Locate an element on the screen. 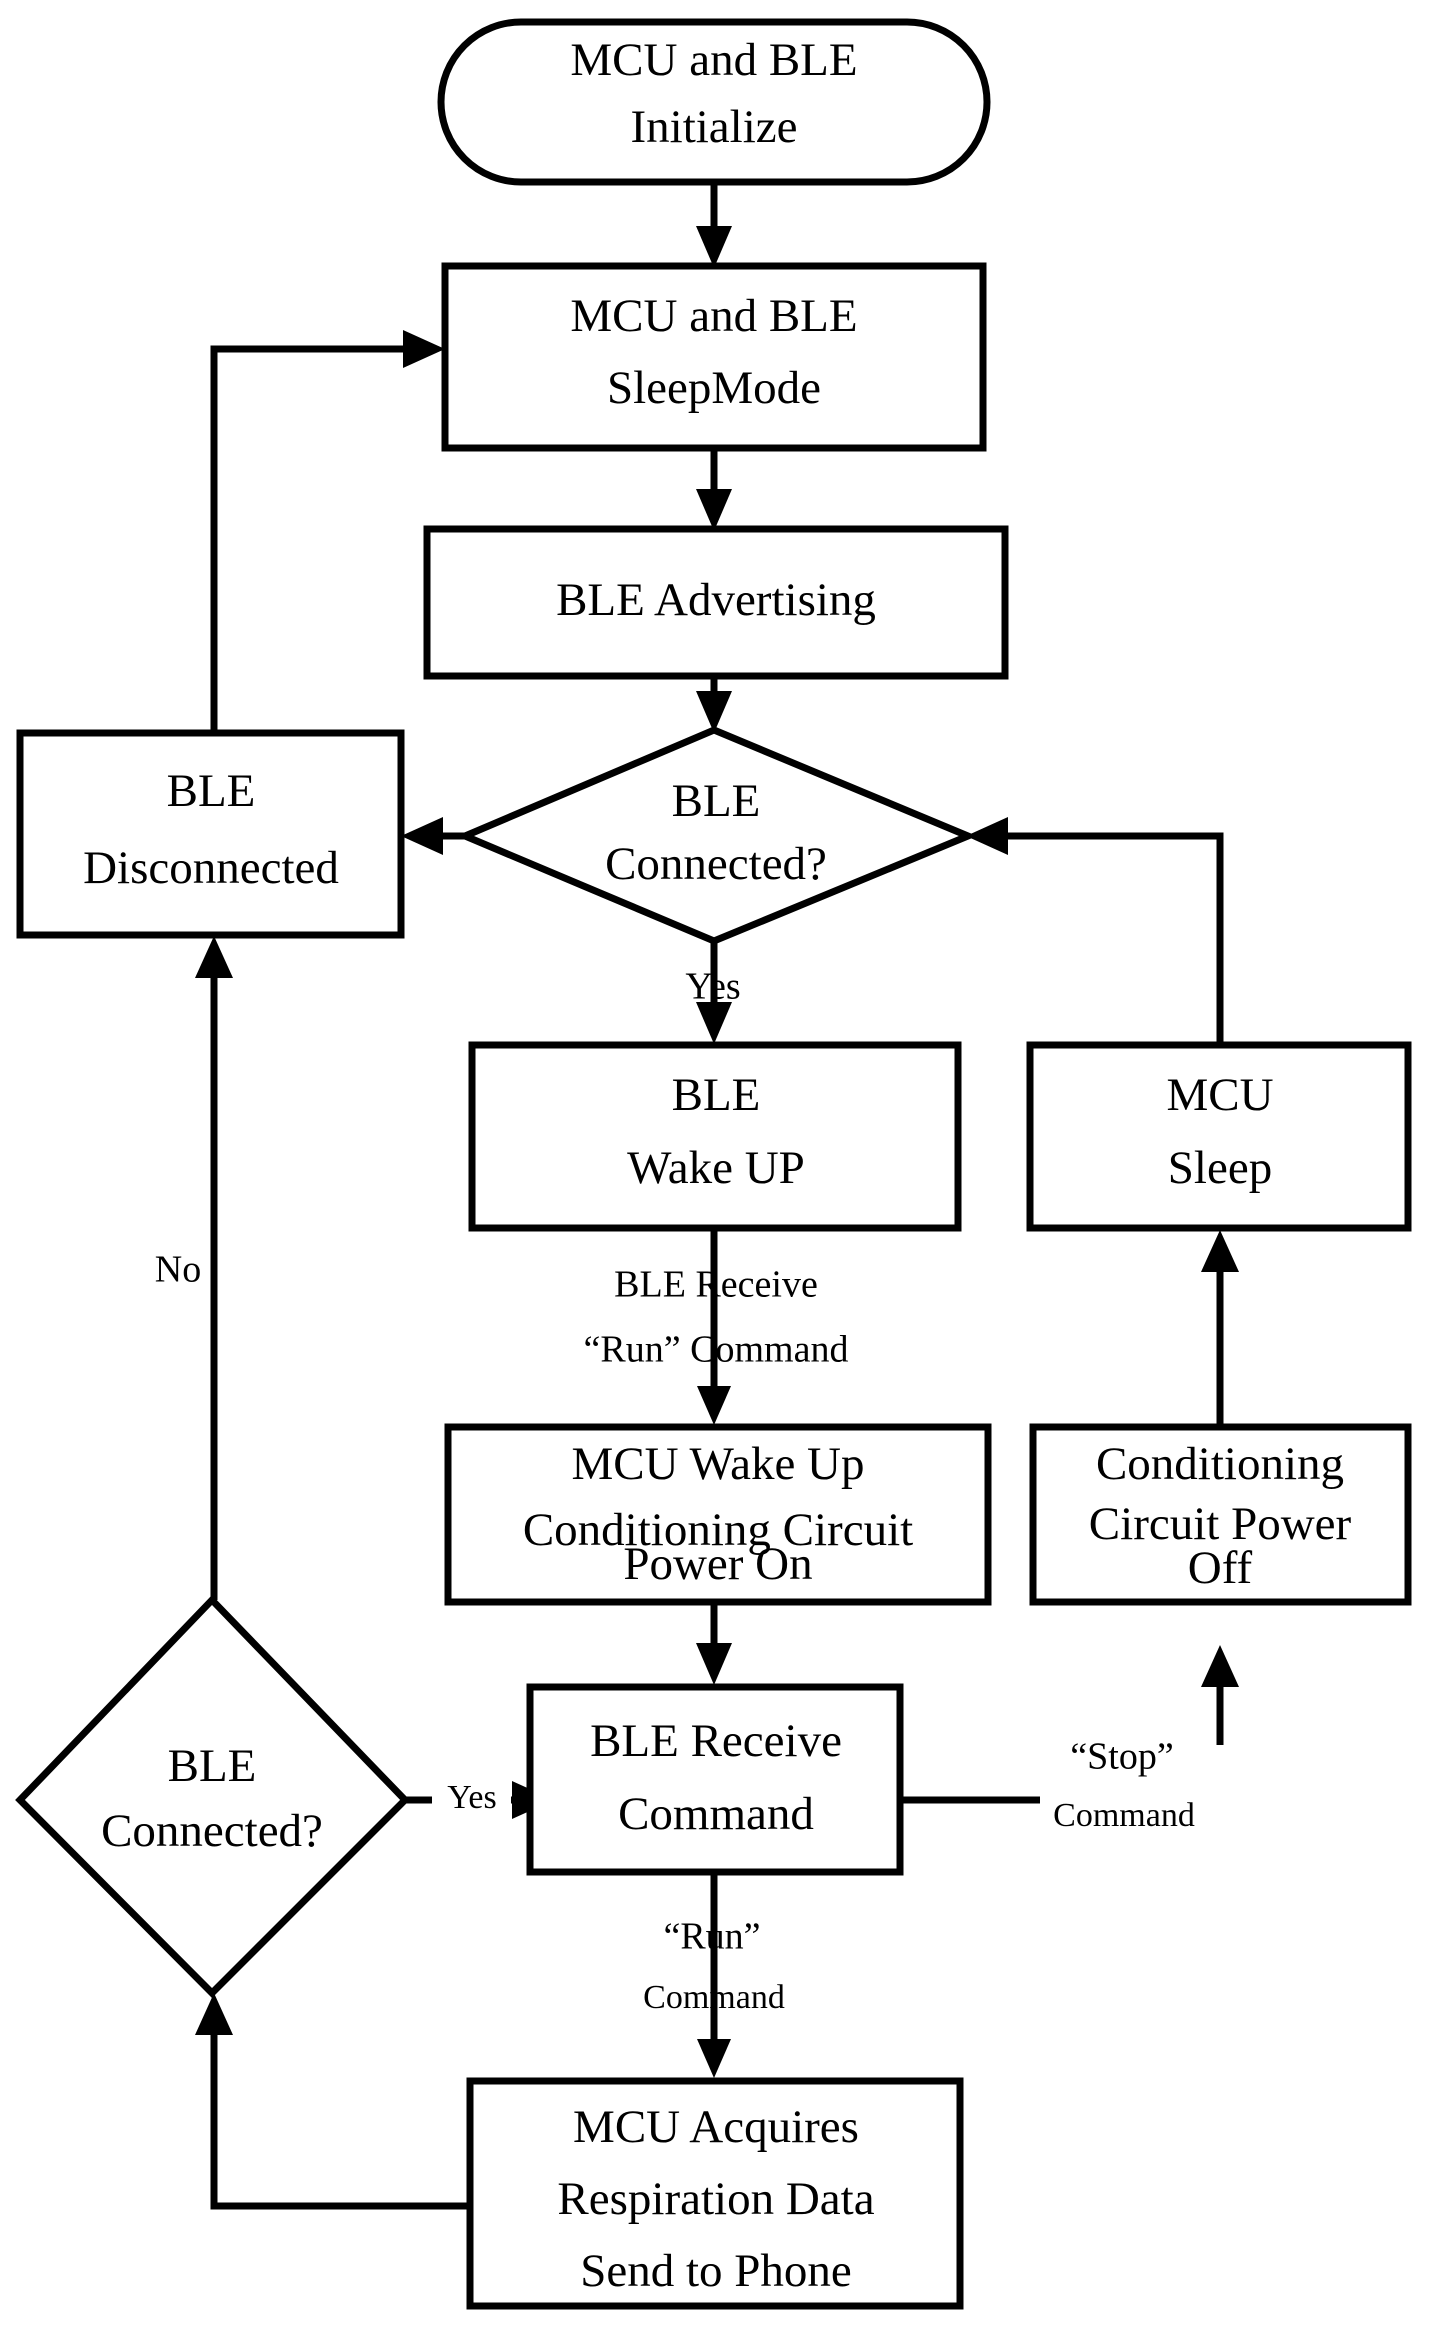 The image size is (1430, 2327). edge-mcusleep-to-decision1 is located at coordinates (1095, 931).